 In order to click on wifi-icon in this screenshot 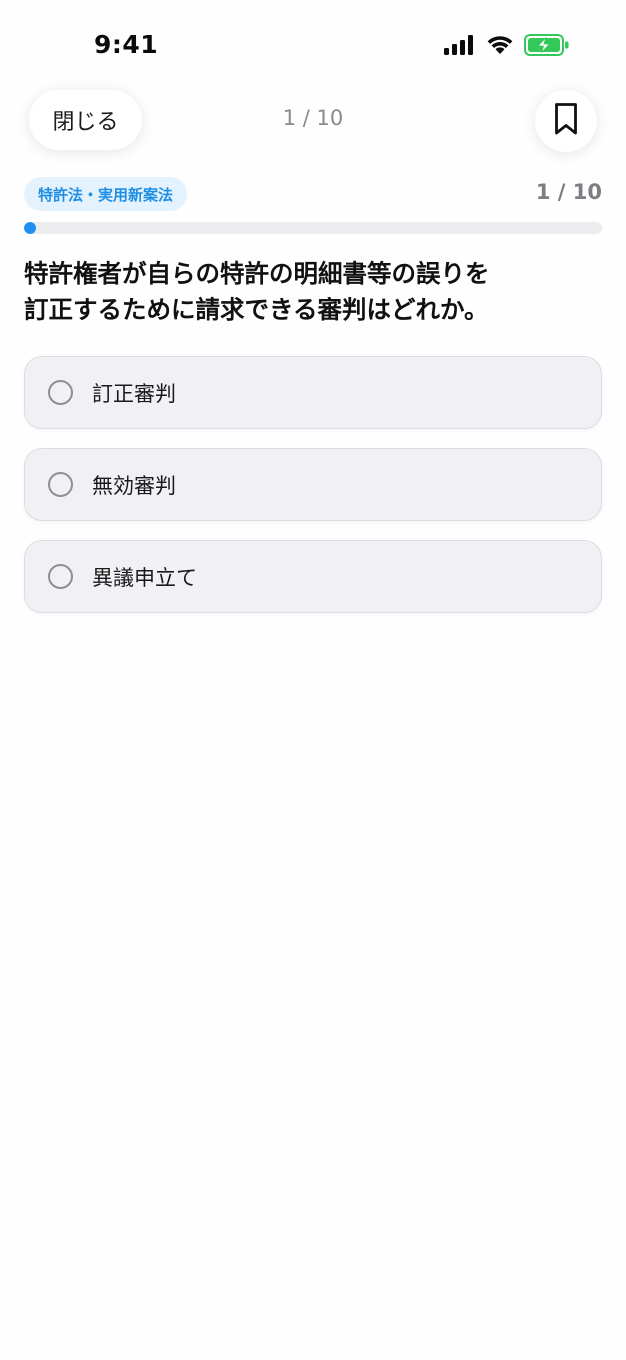, I will do `click(500, 47)`.